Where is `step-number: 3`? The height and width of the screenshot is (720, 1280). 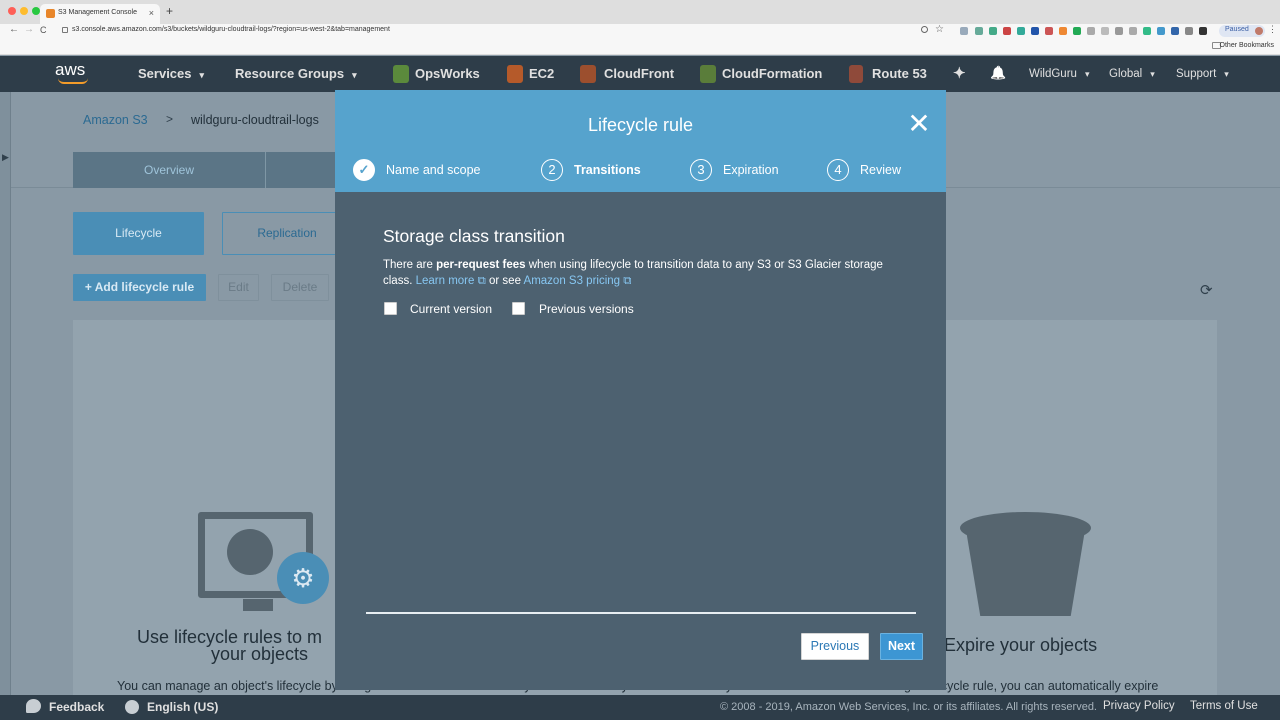
step-number: 3 is located at coordinates (701, 170).